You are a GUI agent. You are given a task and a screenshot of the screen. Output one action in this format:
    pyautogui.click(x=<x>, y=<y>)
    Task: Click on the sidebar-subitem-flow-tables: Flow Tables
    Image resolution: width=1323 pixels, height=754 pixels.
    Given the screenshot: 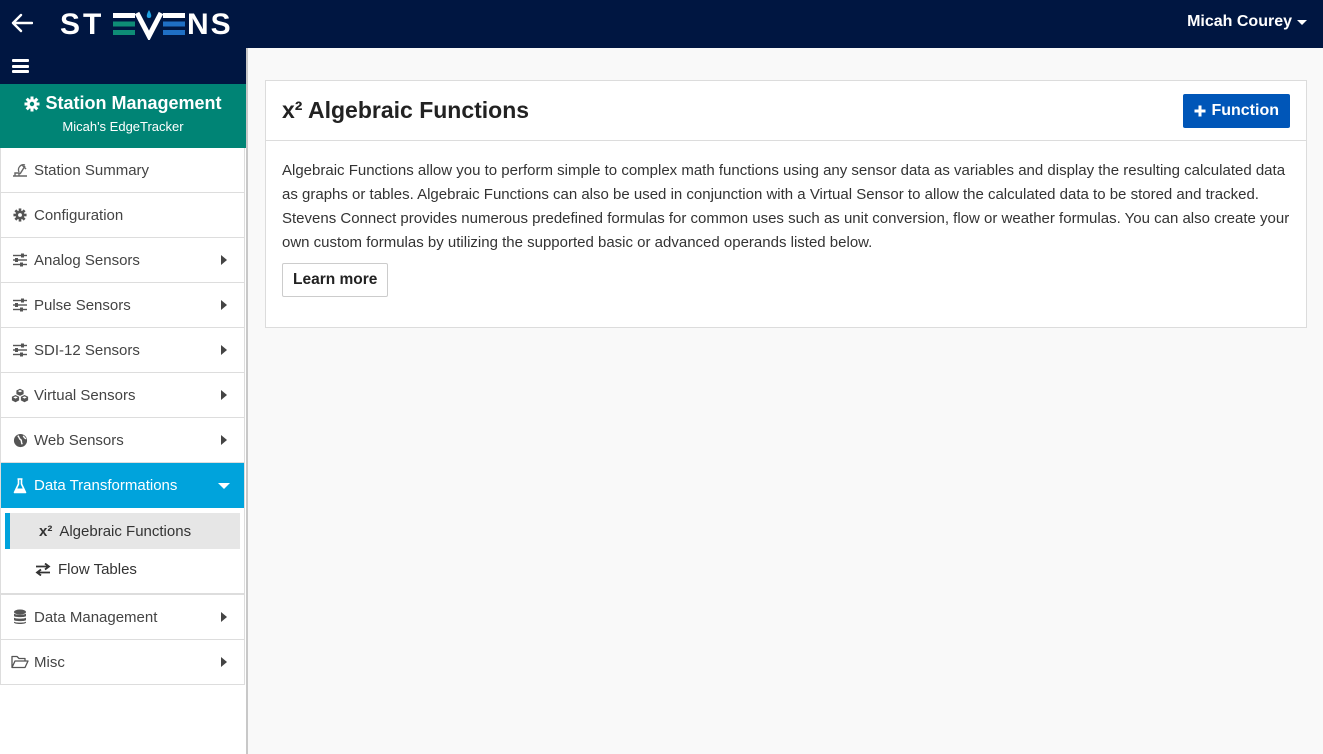 What is the action you would take?
    pyautogui.click(x=122, y=569)
    